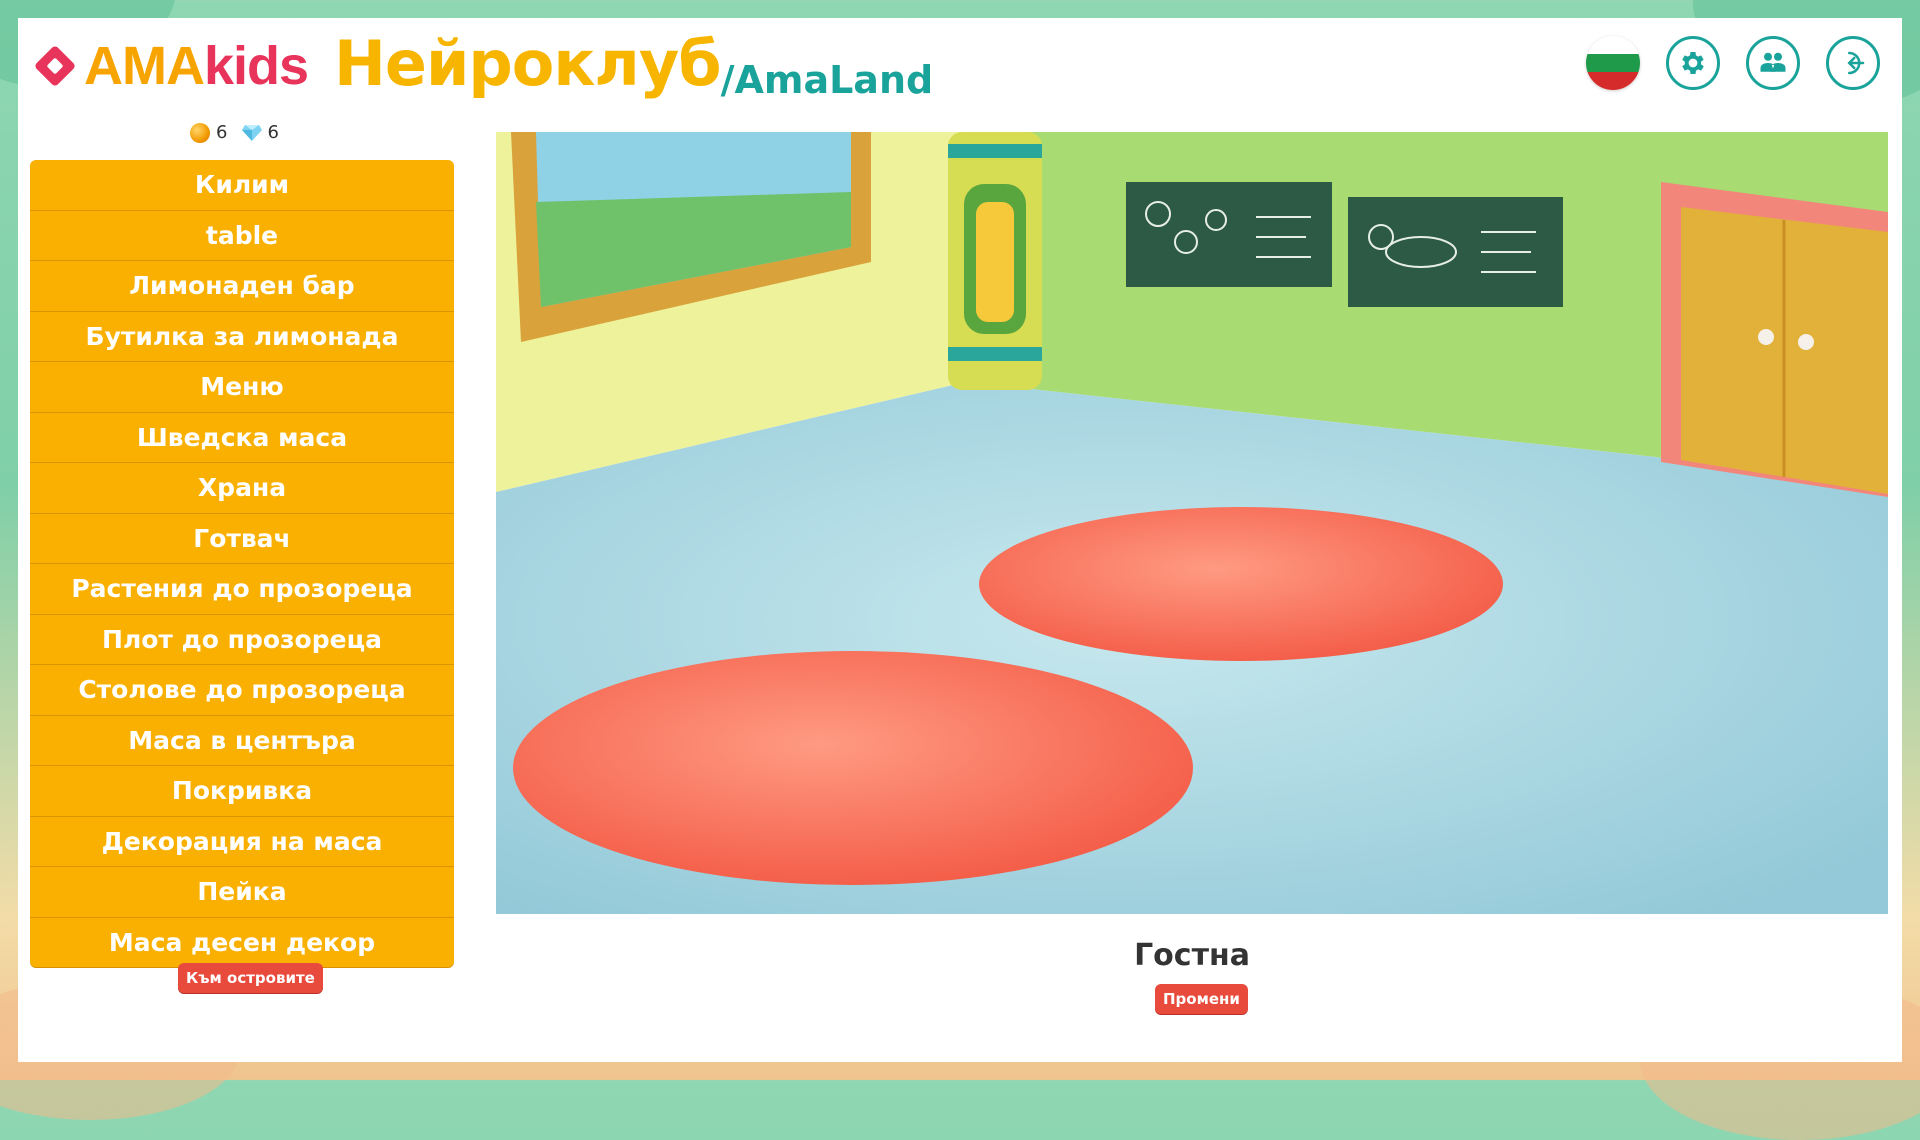 The image size is (1920, 1140). Describe the element at coordinates (242, 488) in the screenshot. I see `menu-item-food: Храна` at that location.